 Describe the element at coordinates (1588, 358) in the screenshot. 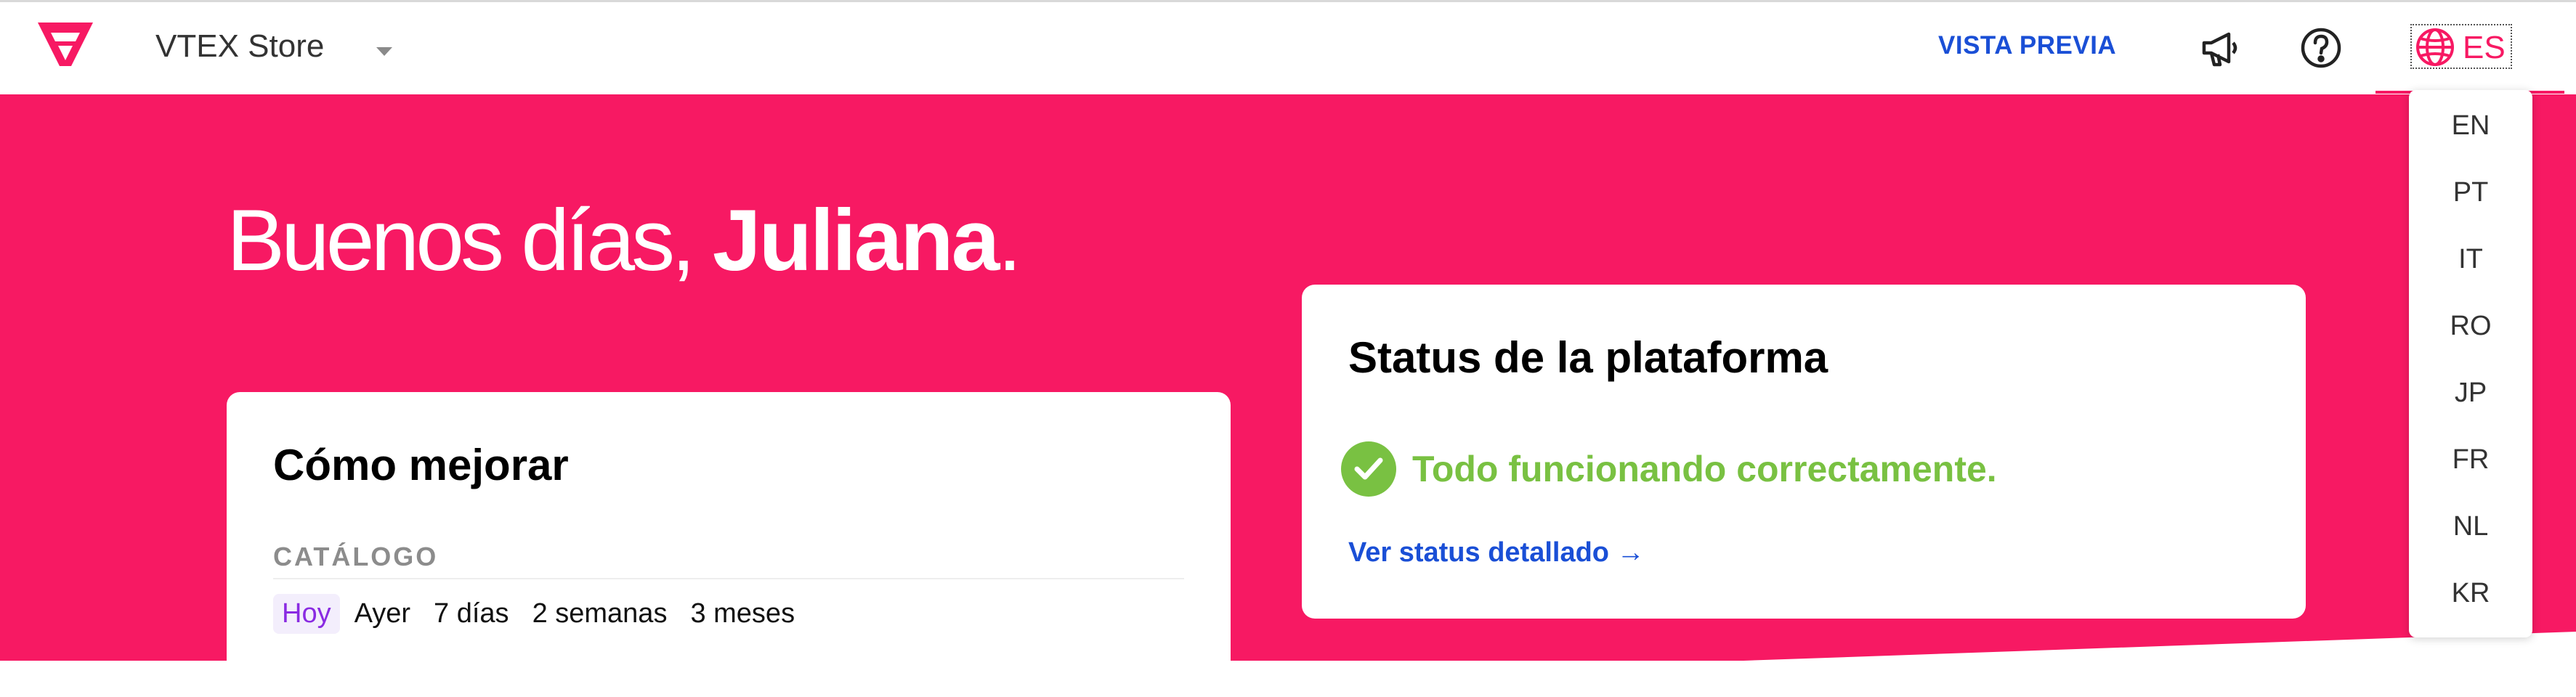

I see `status-card-title: Status de la plataforma` at that location.